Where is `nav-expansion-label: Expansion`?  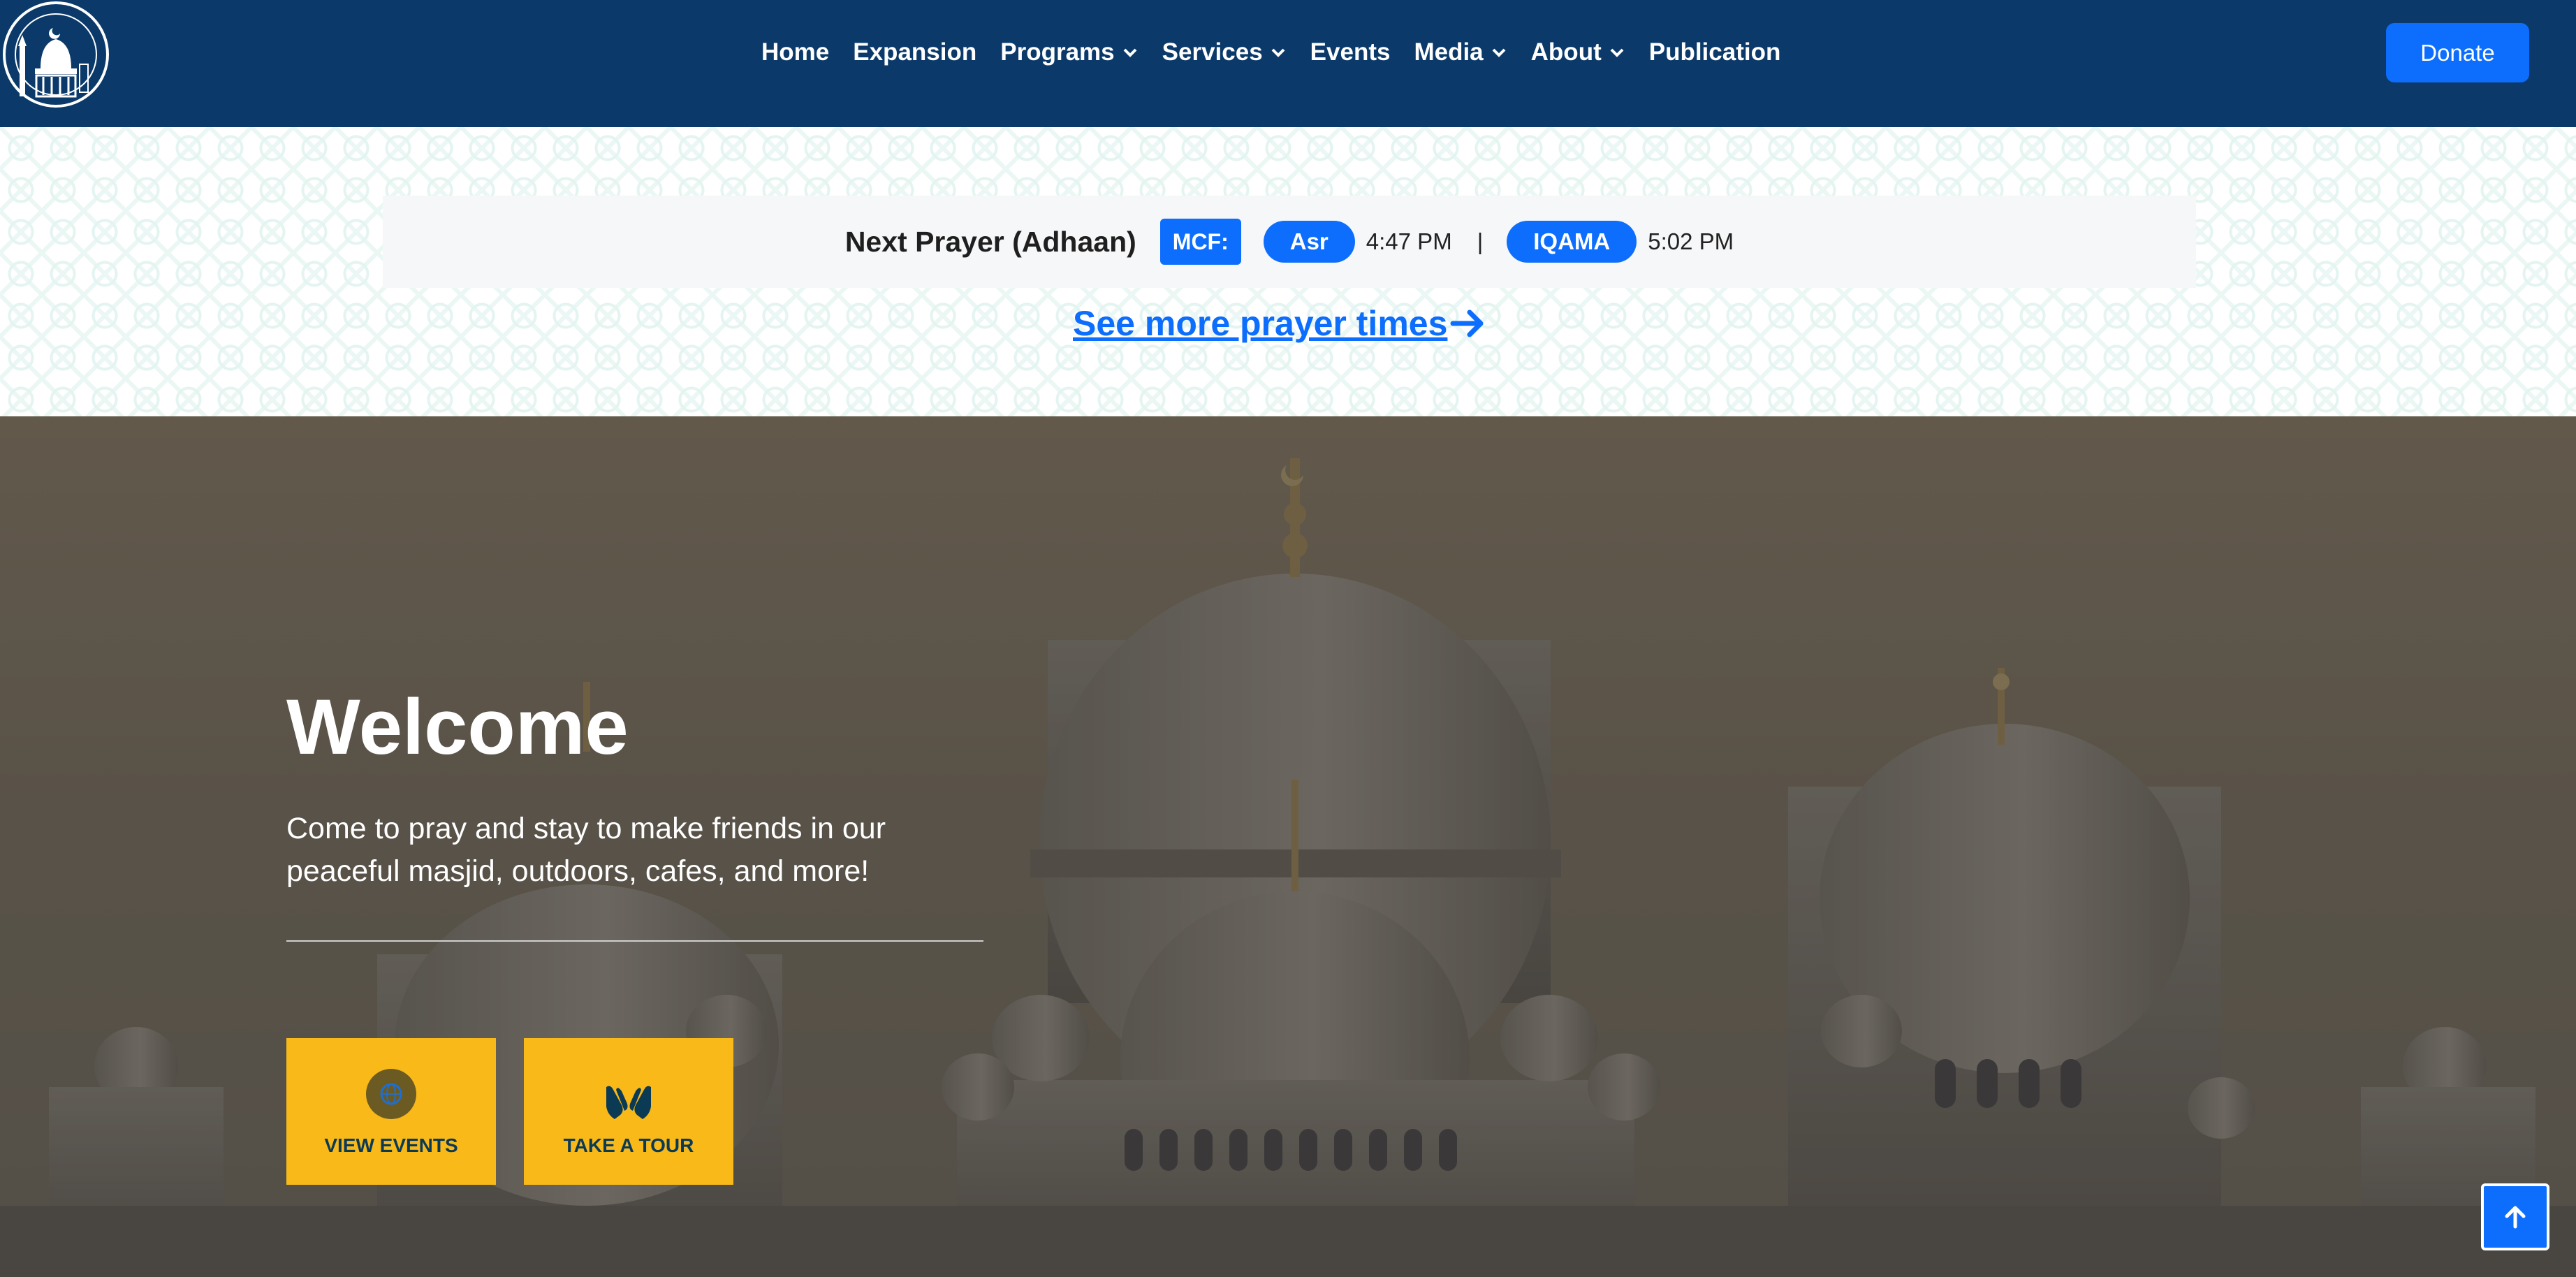
nav-expansion-label: Expansion is located at coordinates (915, 52).